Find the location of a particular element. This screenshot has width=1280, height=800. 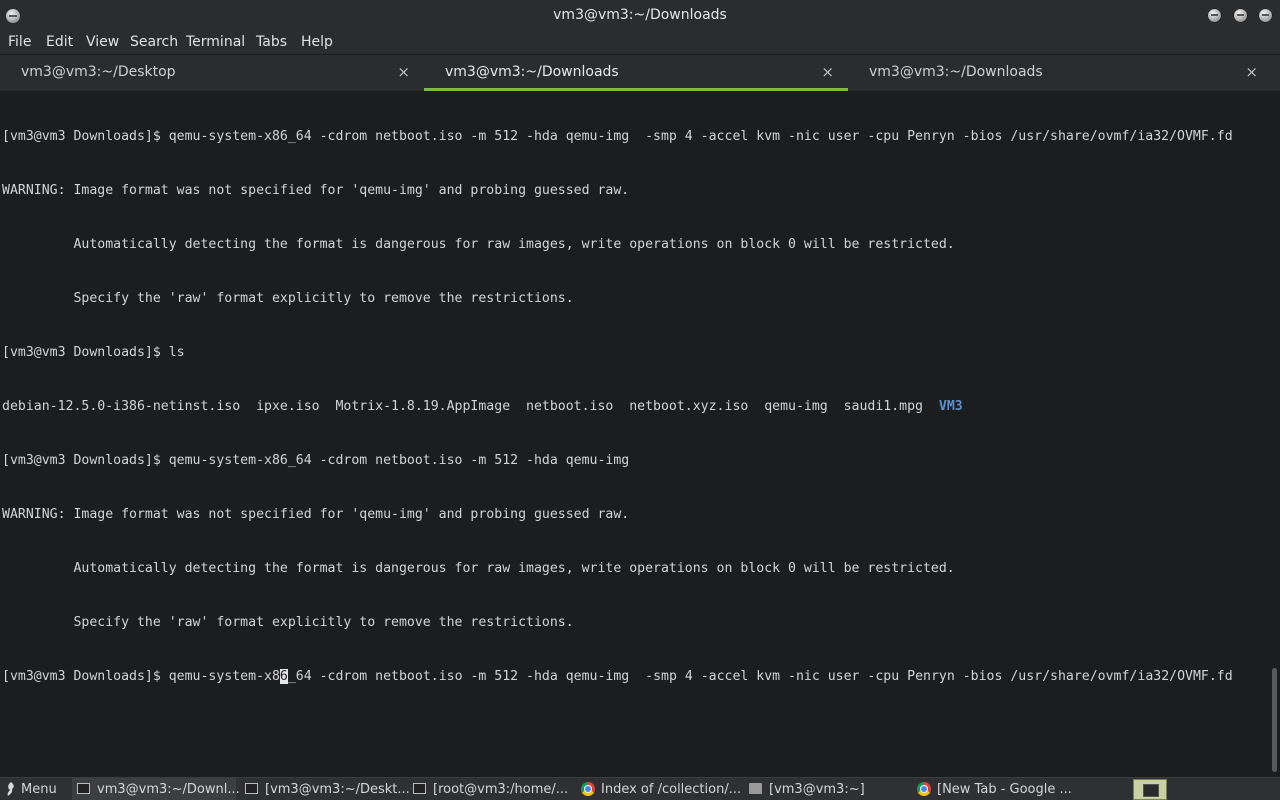

menu-file: File is located at coordinates (19, 42).